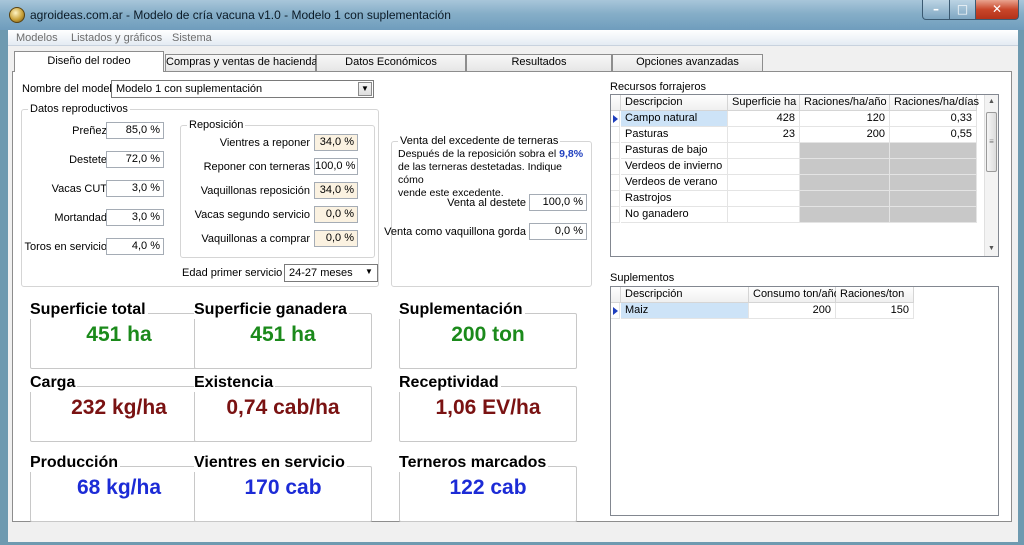  I want to click on card-value: 1,06 EV/ha, so click(488, 407).